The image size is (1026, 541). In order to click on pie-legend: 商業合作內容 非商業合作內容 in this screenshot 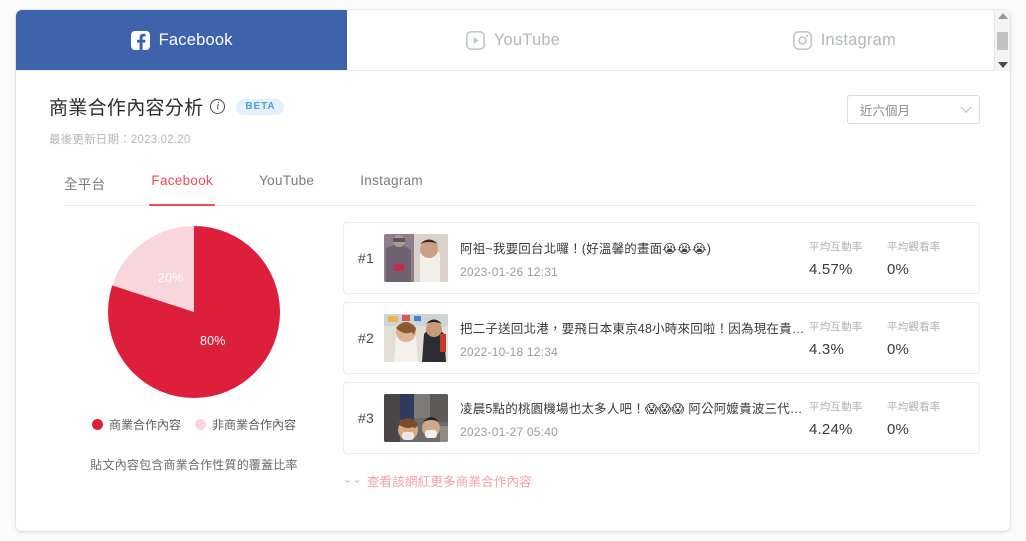, I will do `click(193, 424)`.